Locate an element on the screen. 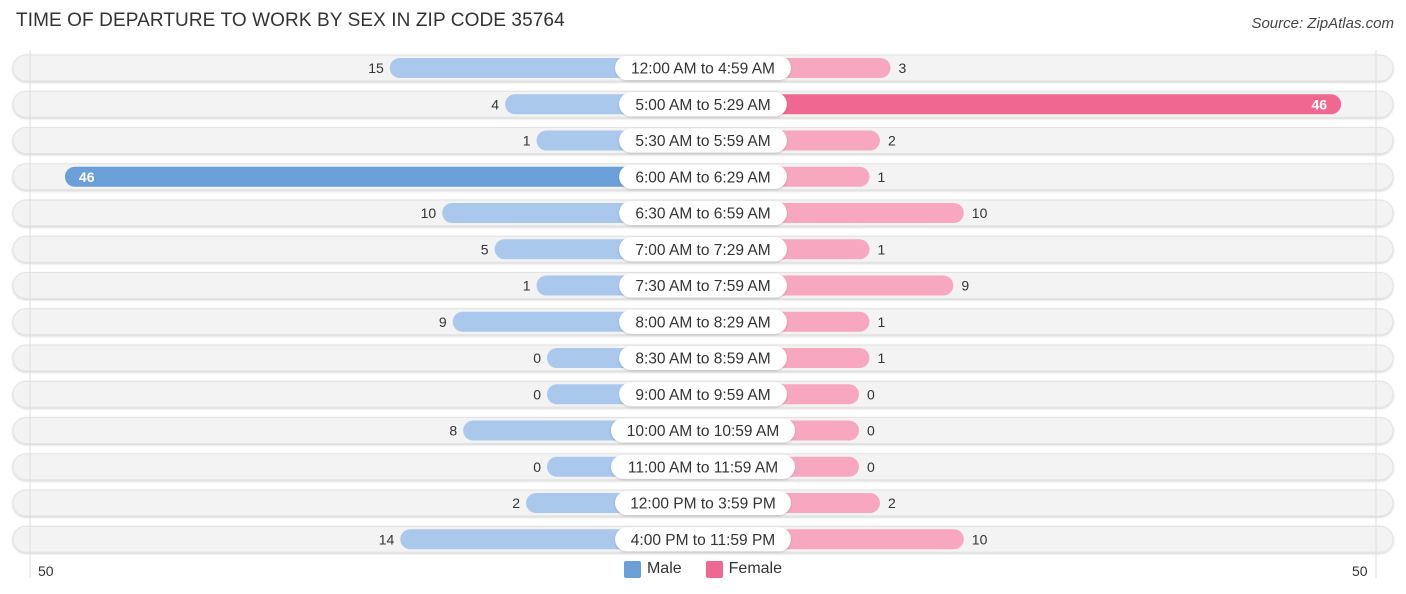 Image resolution: width=1406 pixels, height=594 pixels. bar-female is located at coordinates (1022, 104).